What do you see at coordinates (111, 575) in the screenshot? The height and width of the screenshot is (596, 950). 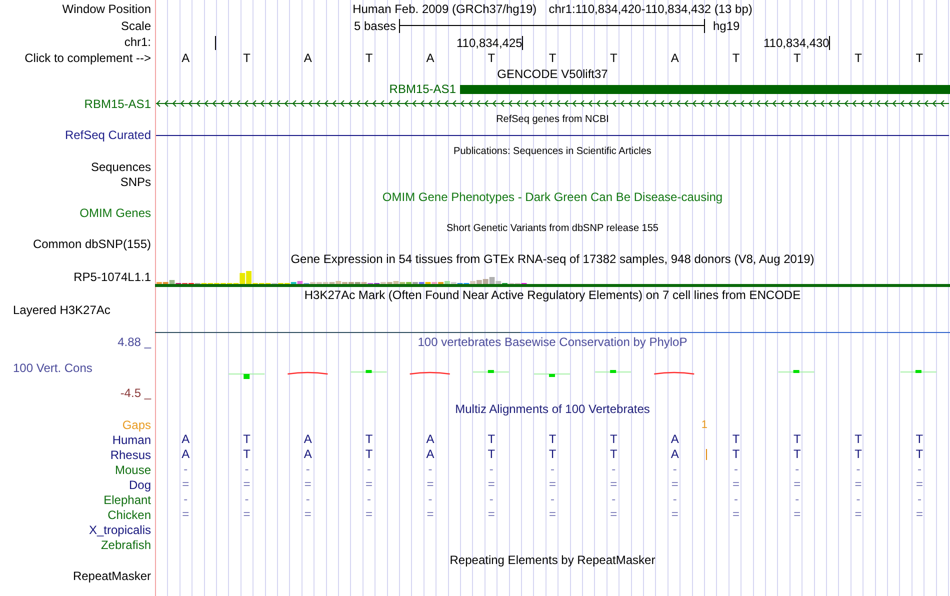 I see `track-label: RepeatMasker` at bounding box center [111, 575].